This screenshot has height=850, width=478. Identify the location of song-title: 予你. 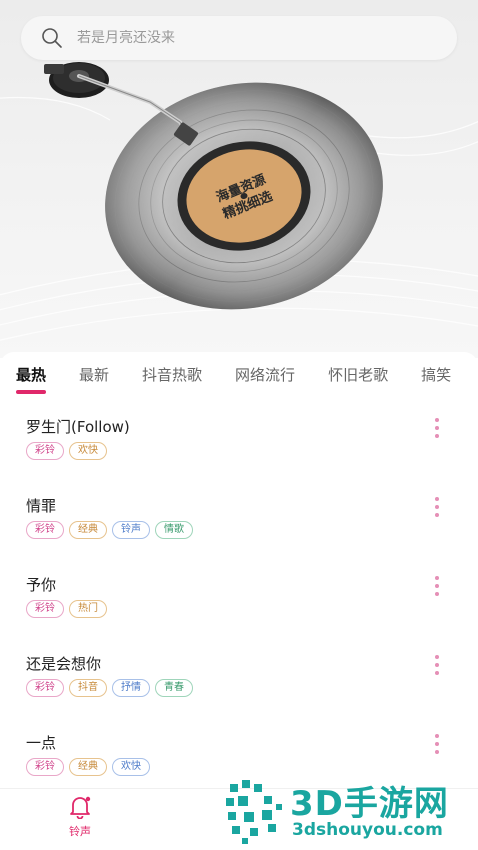
(41, 585).